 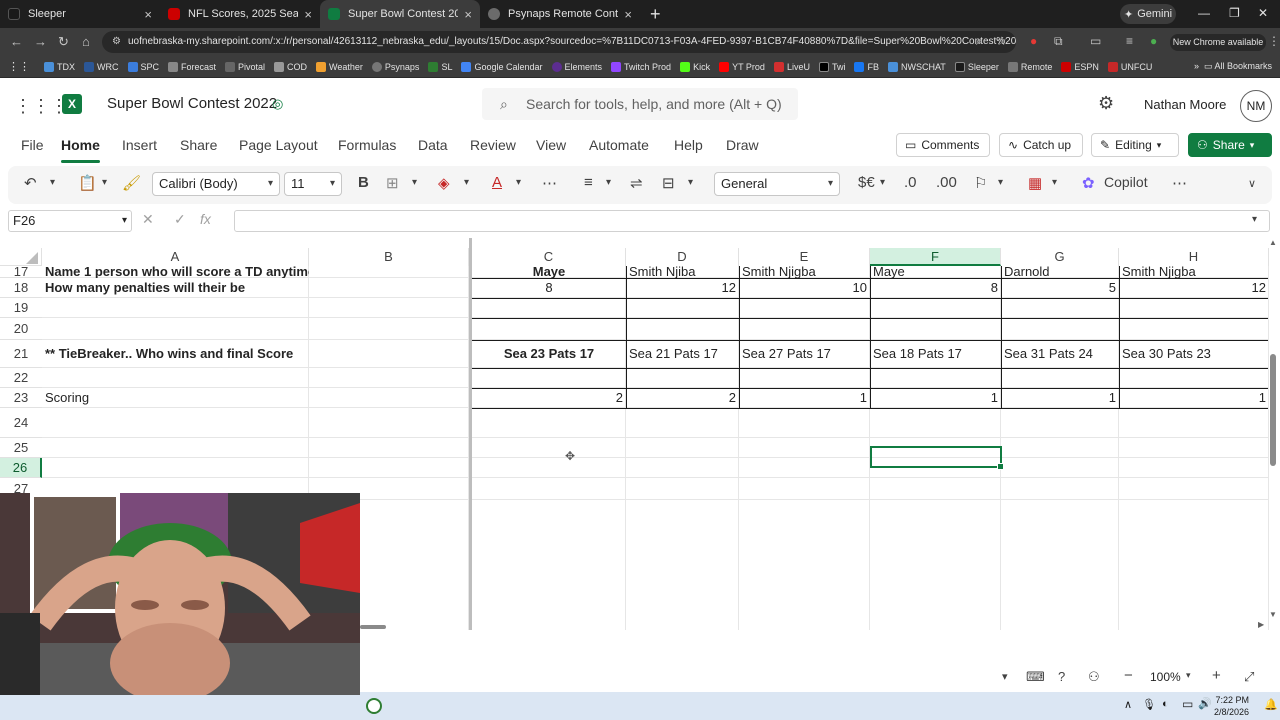 I want to click on row-header-20: 20, so click(x=21, y=329).